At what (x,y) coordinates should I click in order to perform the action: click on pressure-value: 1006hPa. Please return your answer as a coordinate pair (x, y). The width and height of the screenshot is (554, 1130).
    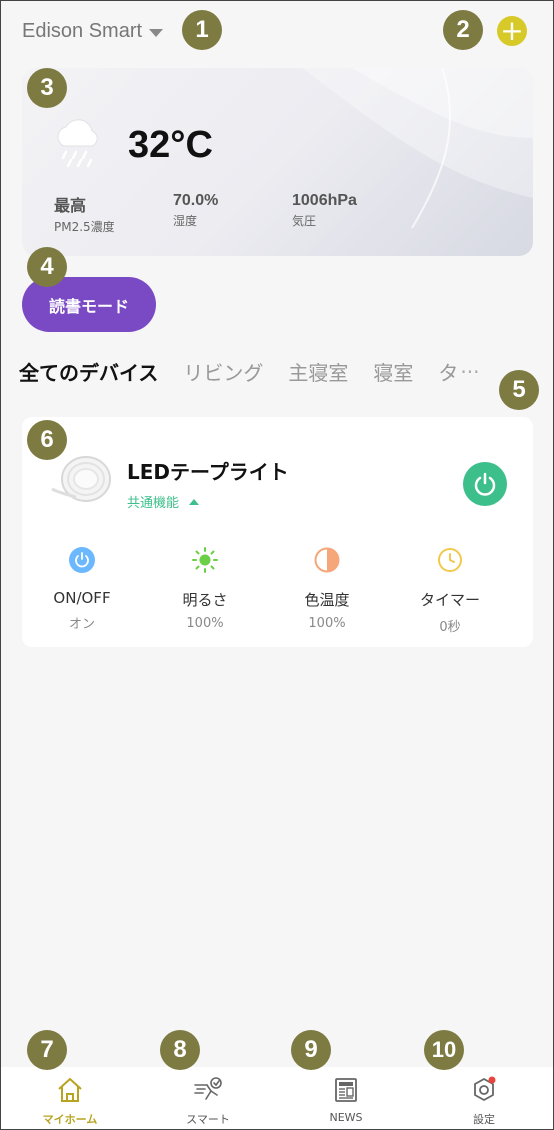
    Looking at the image, I should click on (324, 200).